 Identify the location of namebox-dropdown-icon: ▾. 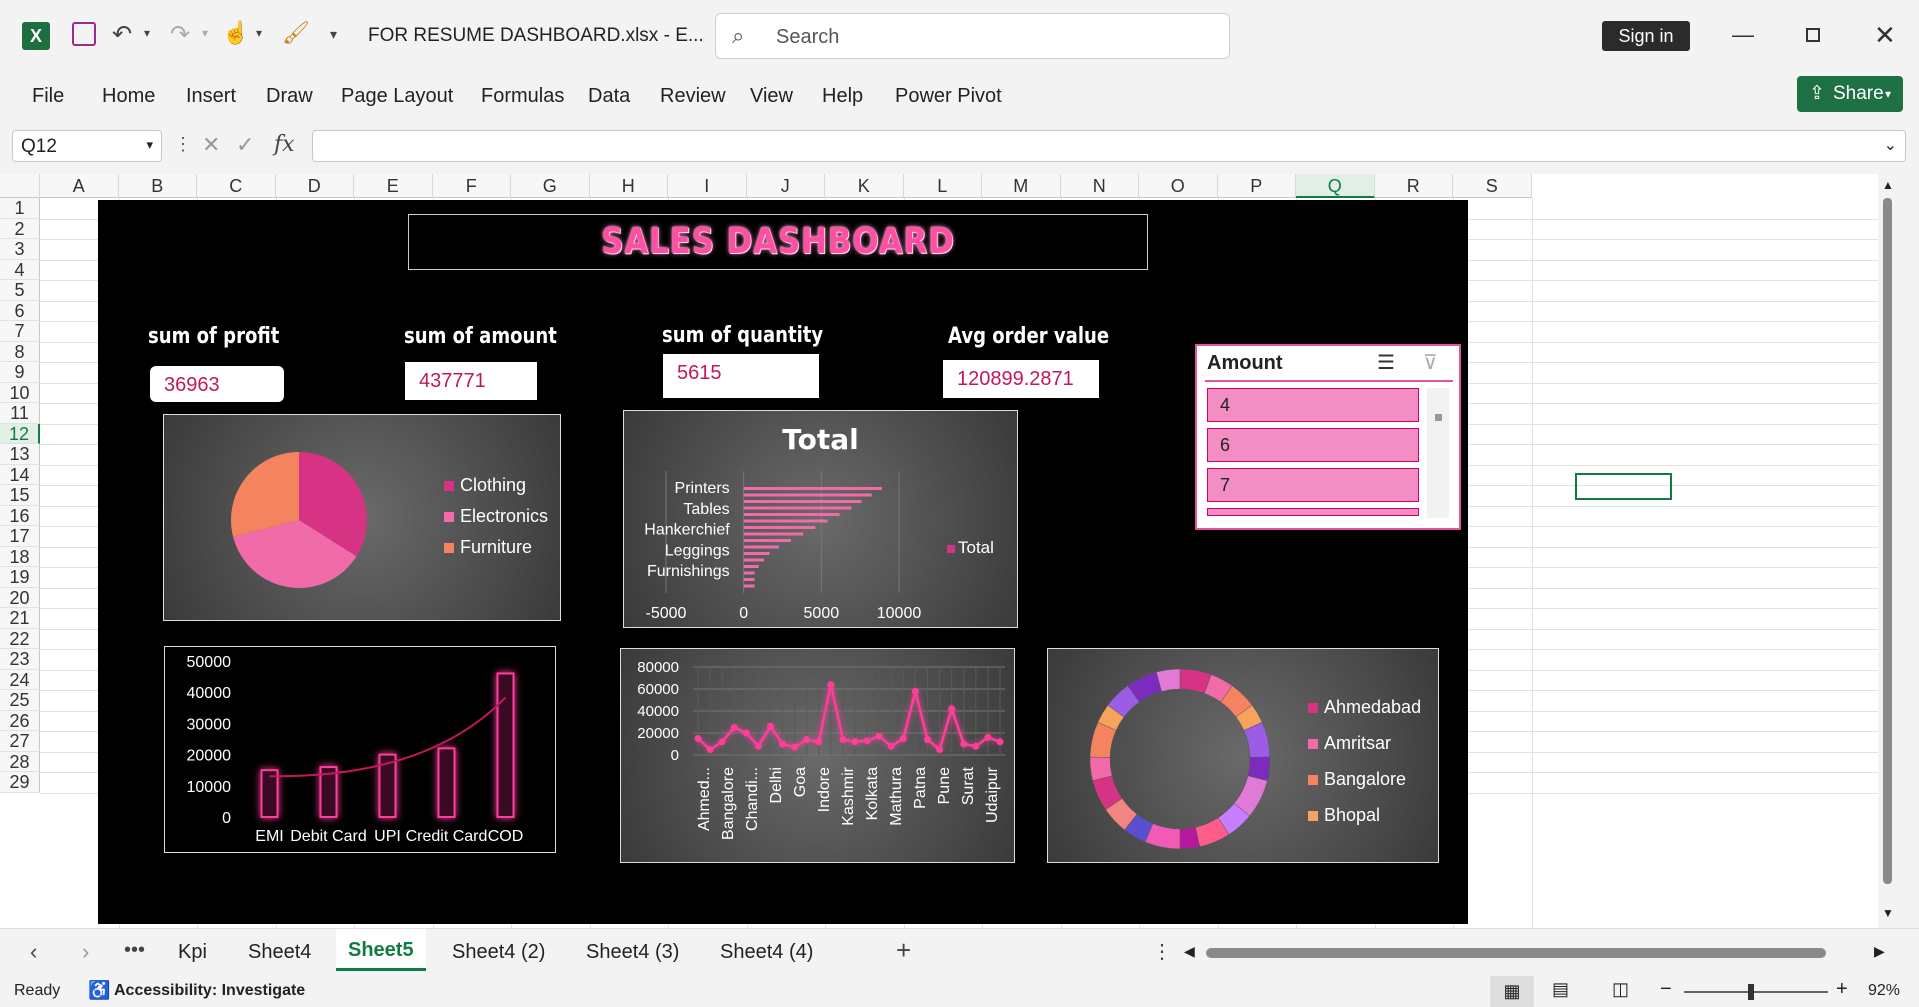
(149, 145).